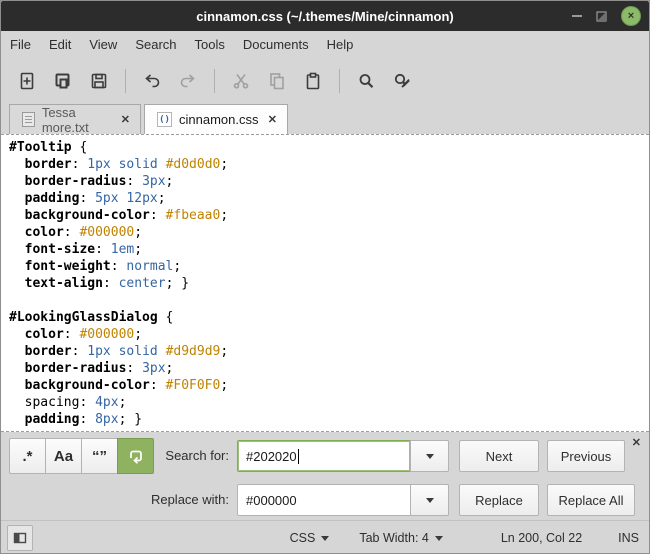 This screenshot has width=650, height=554. Describe the element at coordinates (91, 317) in the screenshot. I see `code-line: #LookingGlassDialog {` at that location.